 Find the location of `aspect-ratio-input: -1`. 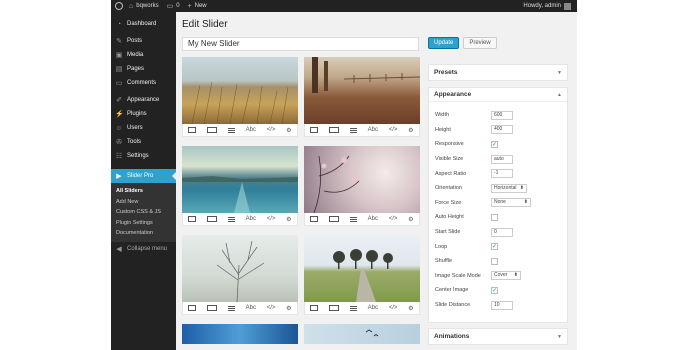

aspect-ratio-input: -1 is located at coordinates (502, 174).